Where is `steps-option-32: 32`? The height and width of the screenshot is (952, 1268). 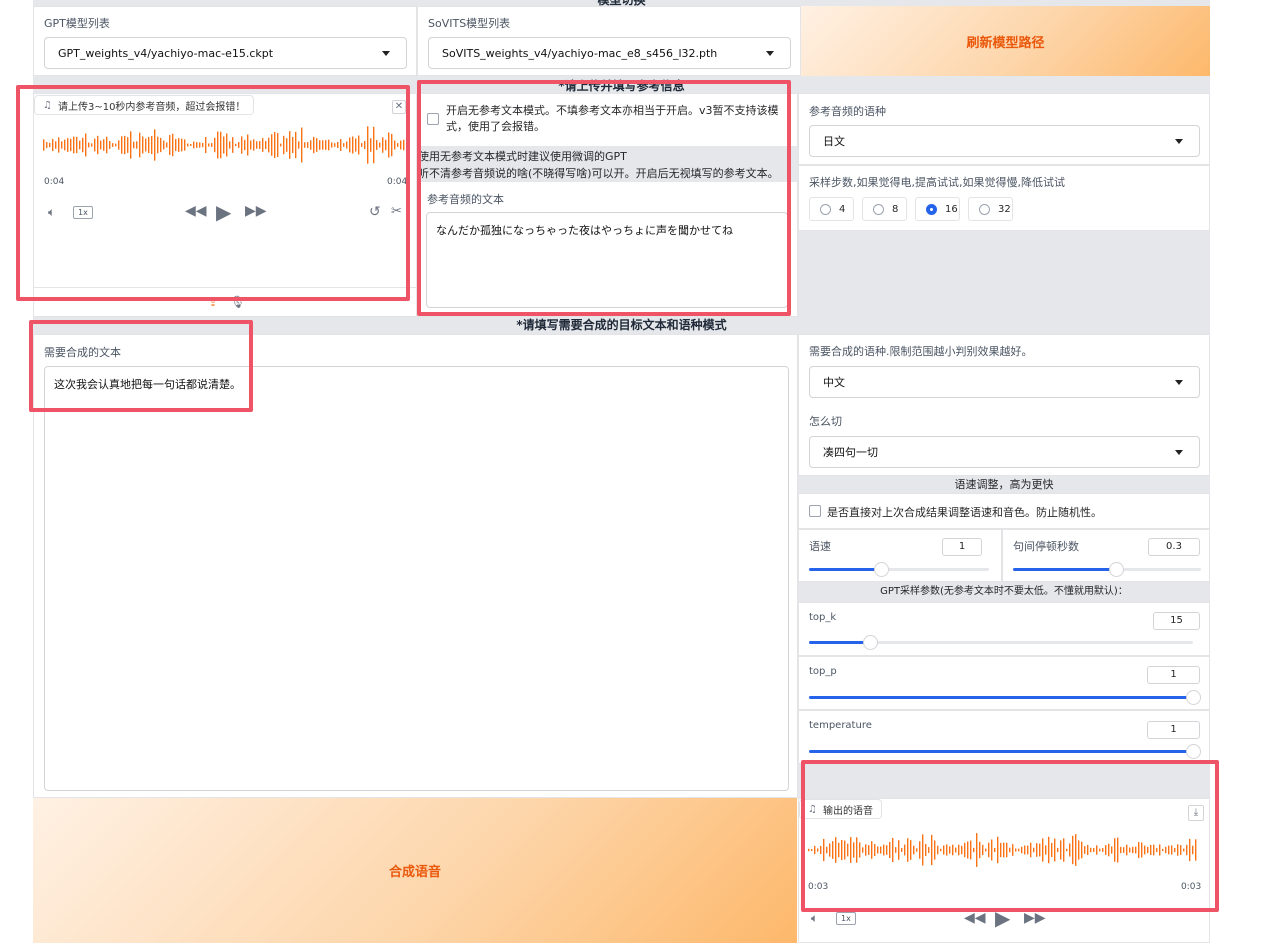 steps-option-32: 32 is located at coordinates (990, 209).